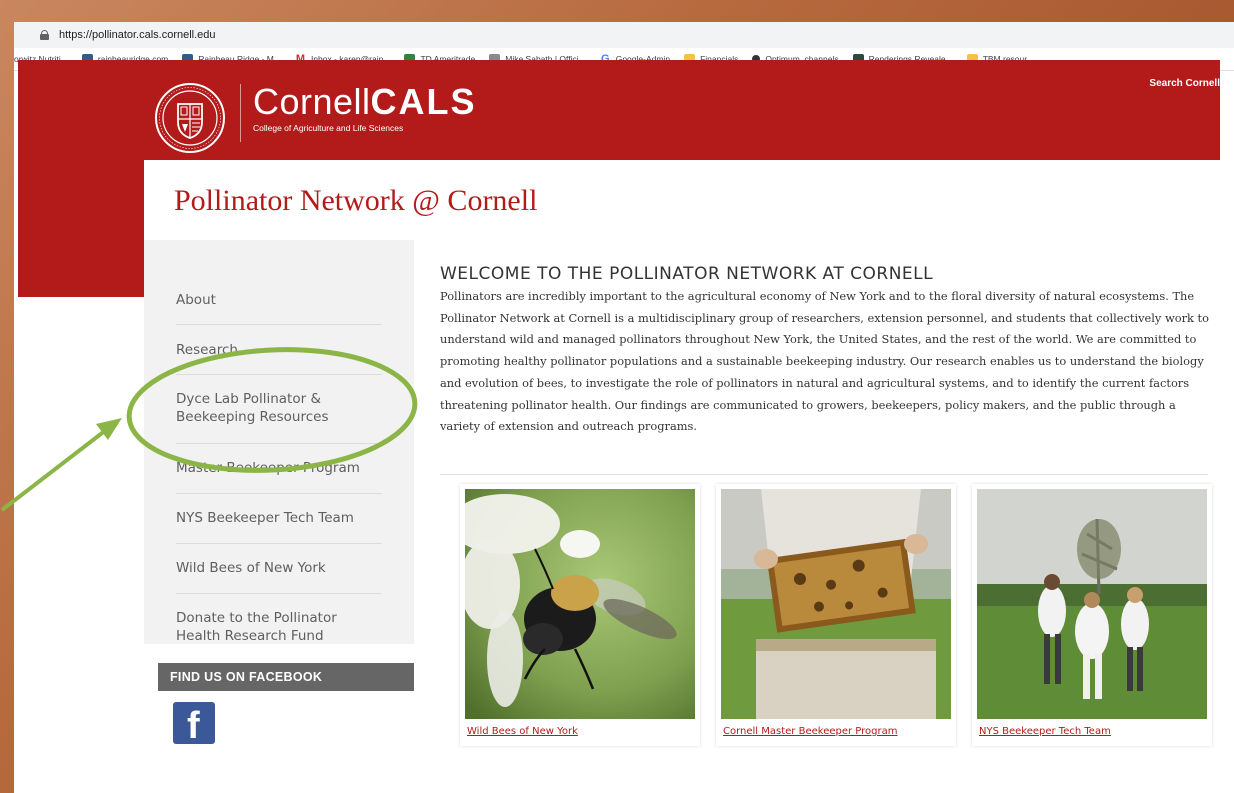 The height and width of the screenshot is (793, 1234). I want to click on card-caption-master-beekeeper: Cornell Master Beekeeper Program, so click(810, 731).